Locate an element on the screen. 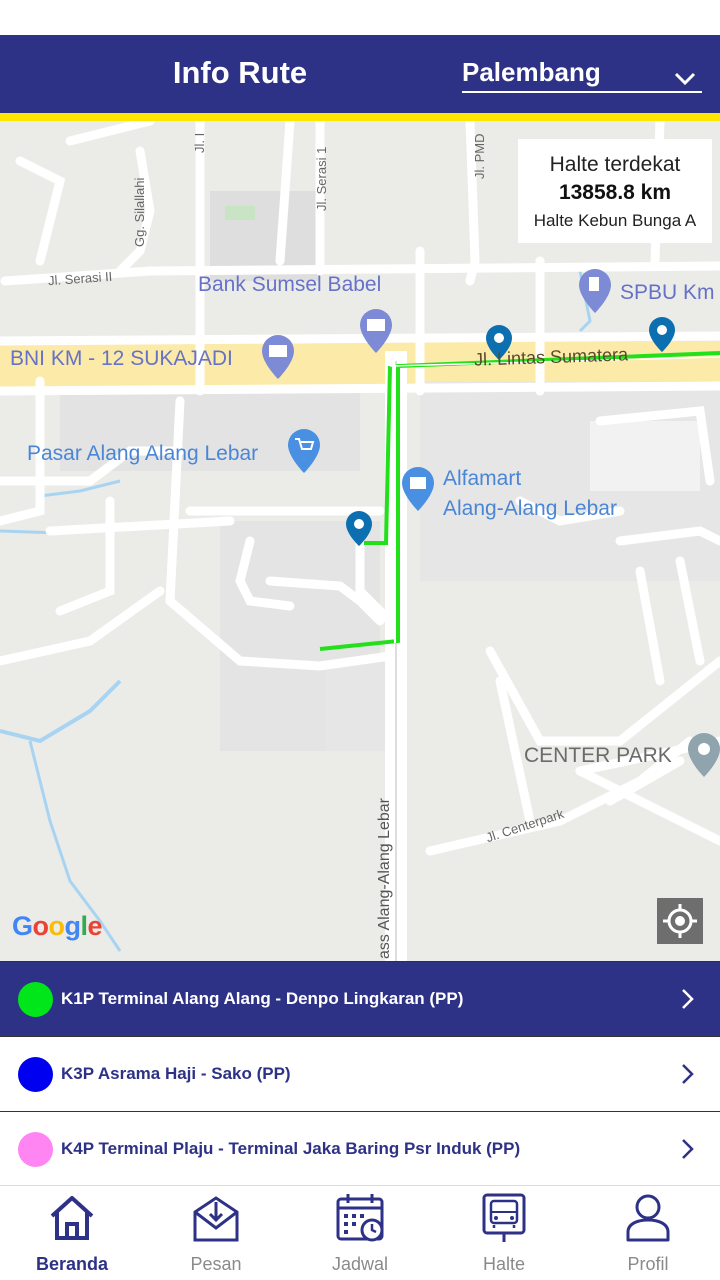  nearest-stop-distance: 13858.8 km is located at coordinates (615, 192).